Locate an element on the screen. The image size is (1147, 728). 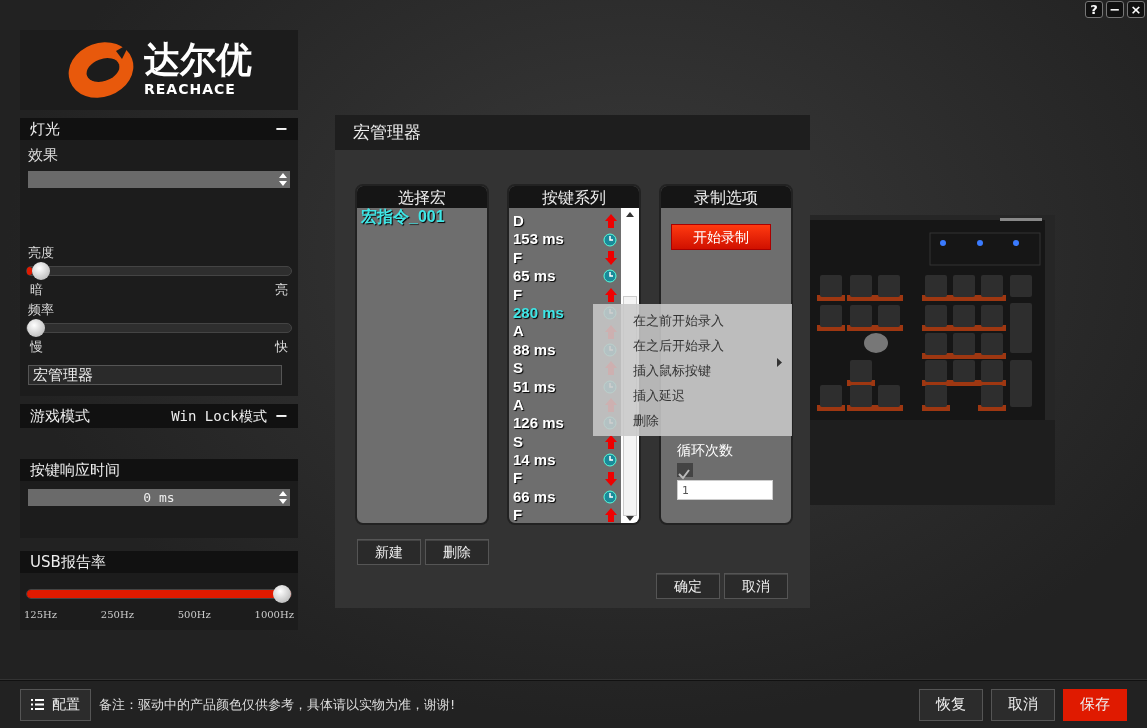
reset-button: 恢复 is located at coordinates (951, 704).